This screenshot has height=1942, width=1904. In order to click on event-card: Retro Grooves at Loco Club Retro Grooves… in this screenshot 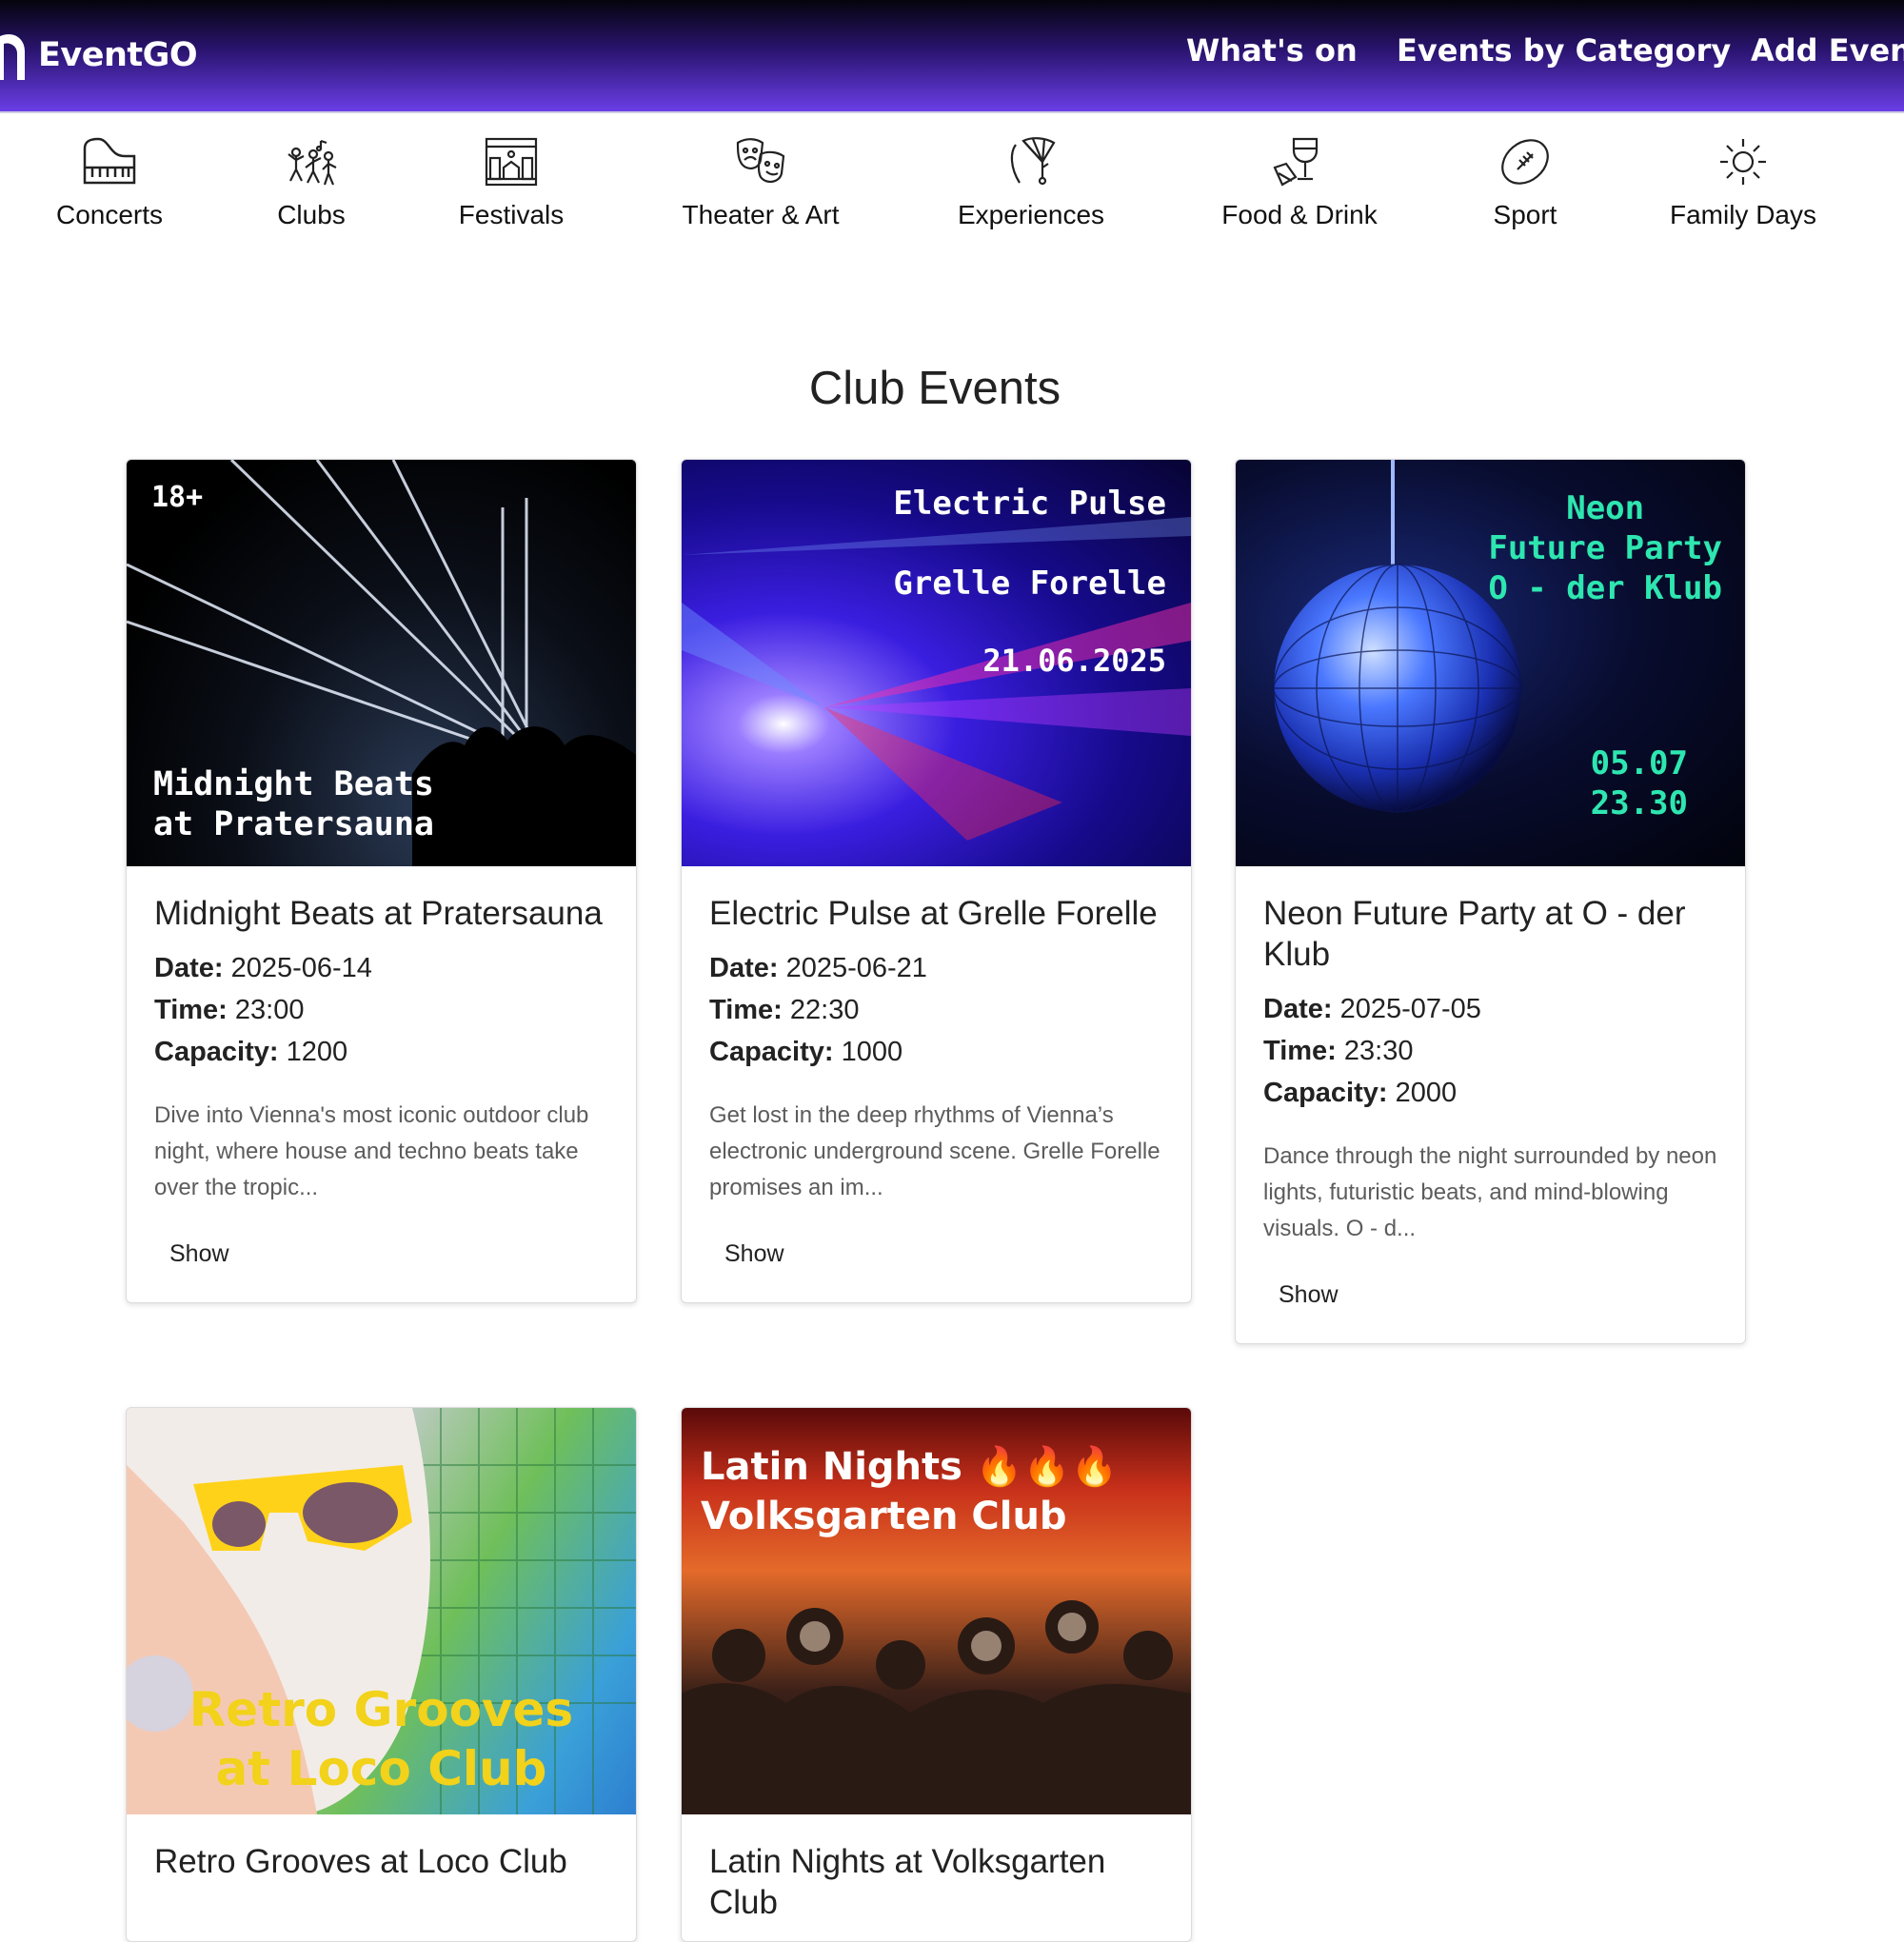, I will do `click(381, 1674)`.